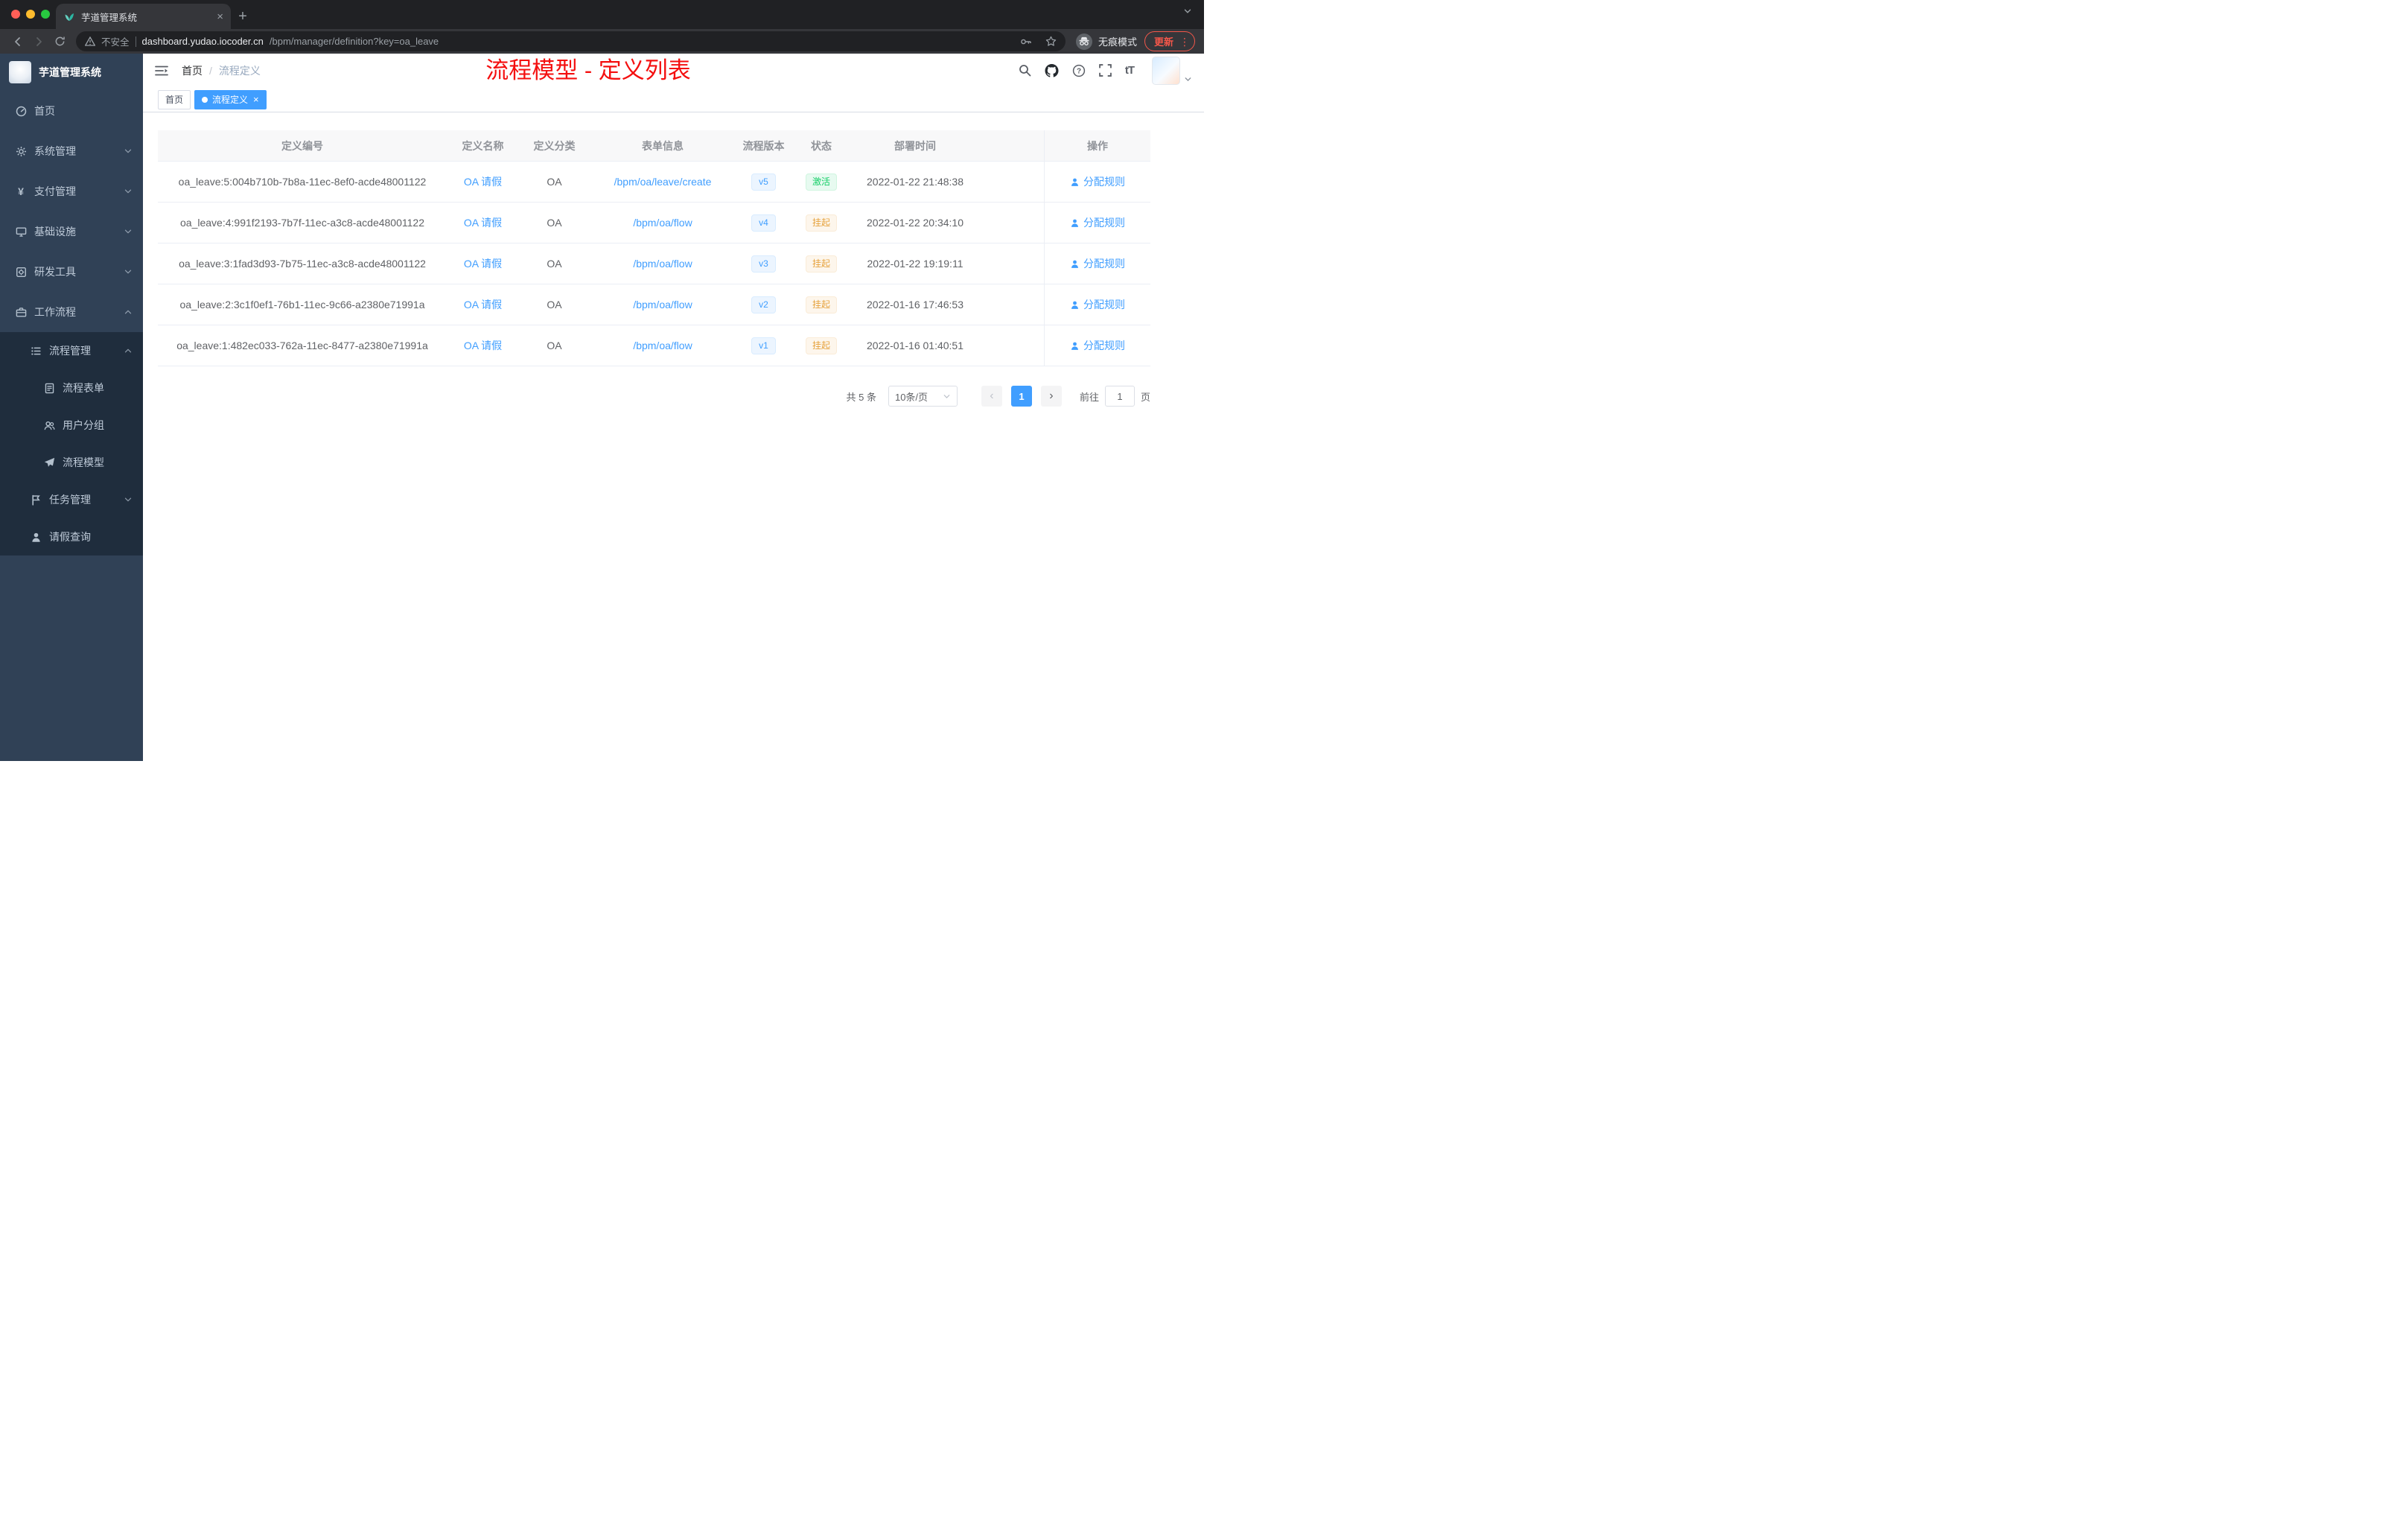 This screenshot has height=1522, width=2408. Describe the element at coordinates (1026, 41) in the screenshot. I see `password-key-icon` at that location.